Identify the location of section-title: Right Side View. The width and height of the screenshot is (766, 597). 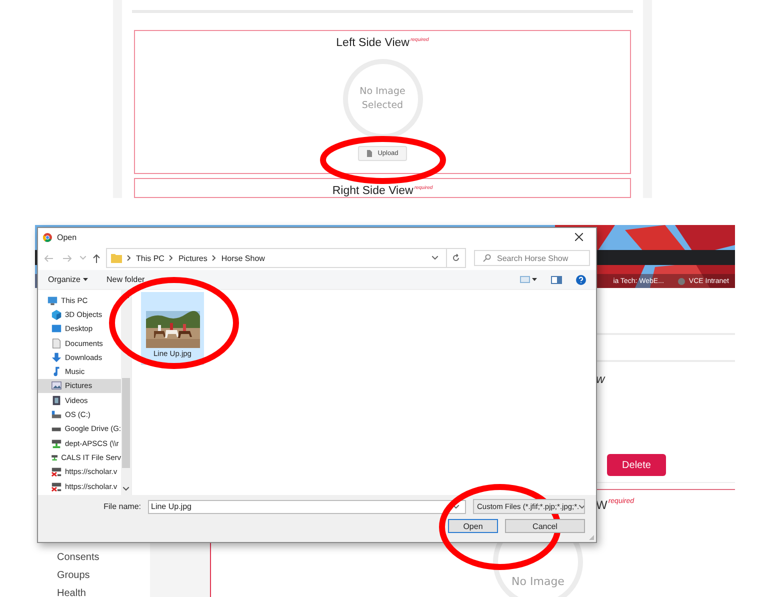
(373, 191).